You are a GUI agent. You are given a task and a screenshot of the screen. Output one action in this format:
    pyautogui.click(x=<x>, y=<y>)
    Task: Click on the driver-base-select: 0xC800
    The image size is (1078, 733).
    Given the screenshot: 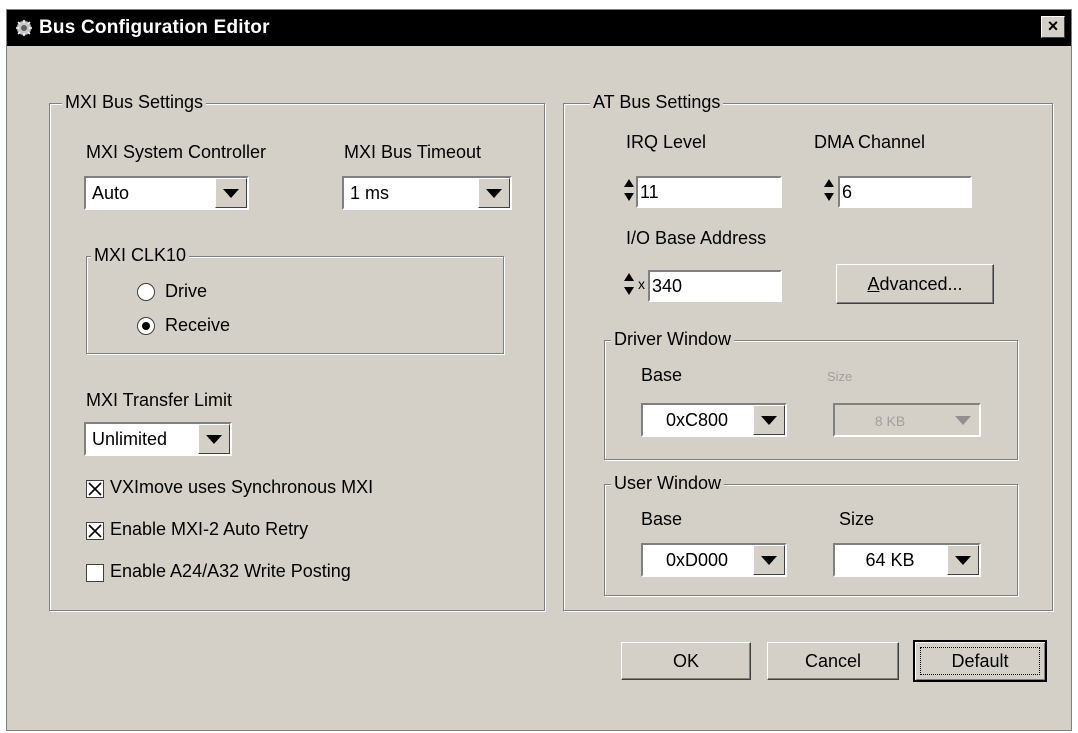 What is the action you would take?
    pyautogui.click(x=714, y=420)
    